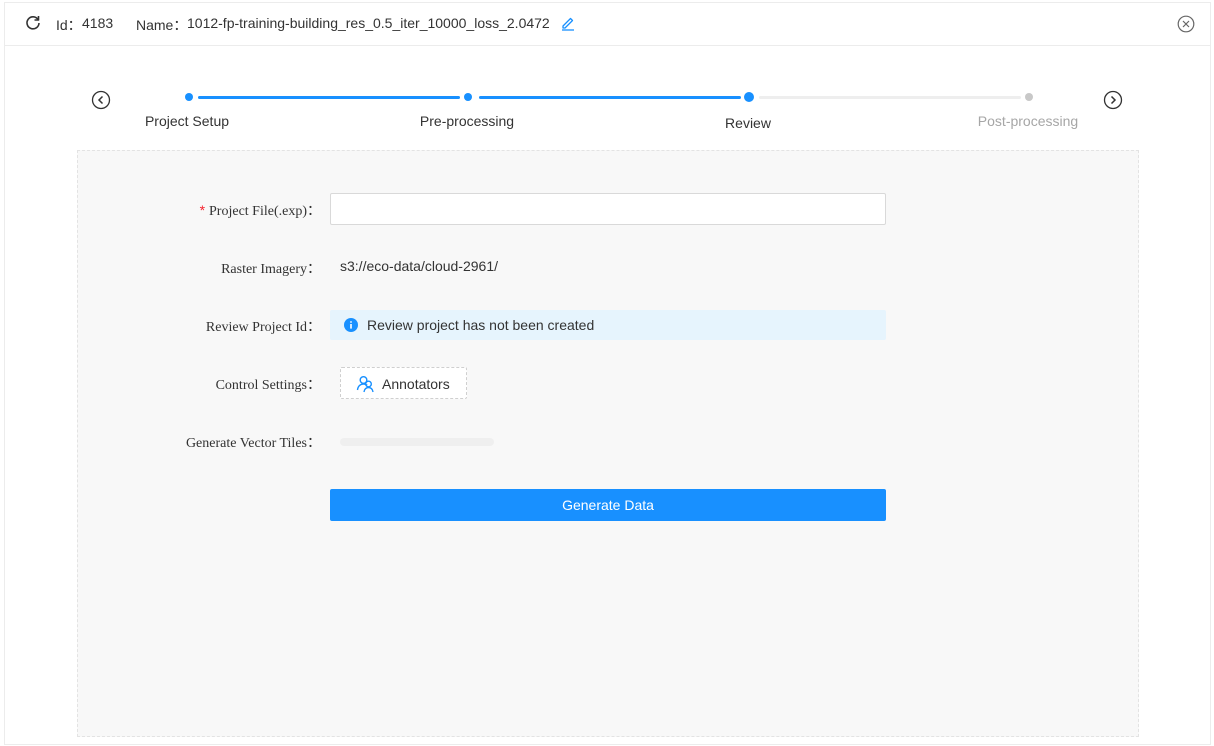  I want to click on generate-vector-tiles-label: Generate Vector Tiles：, so click(253, 443).